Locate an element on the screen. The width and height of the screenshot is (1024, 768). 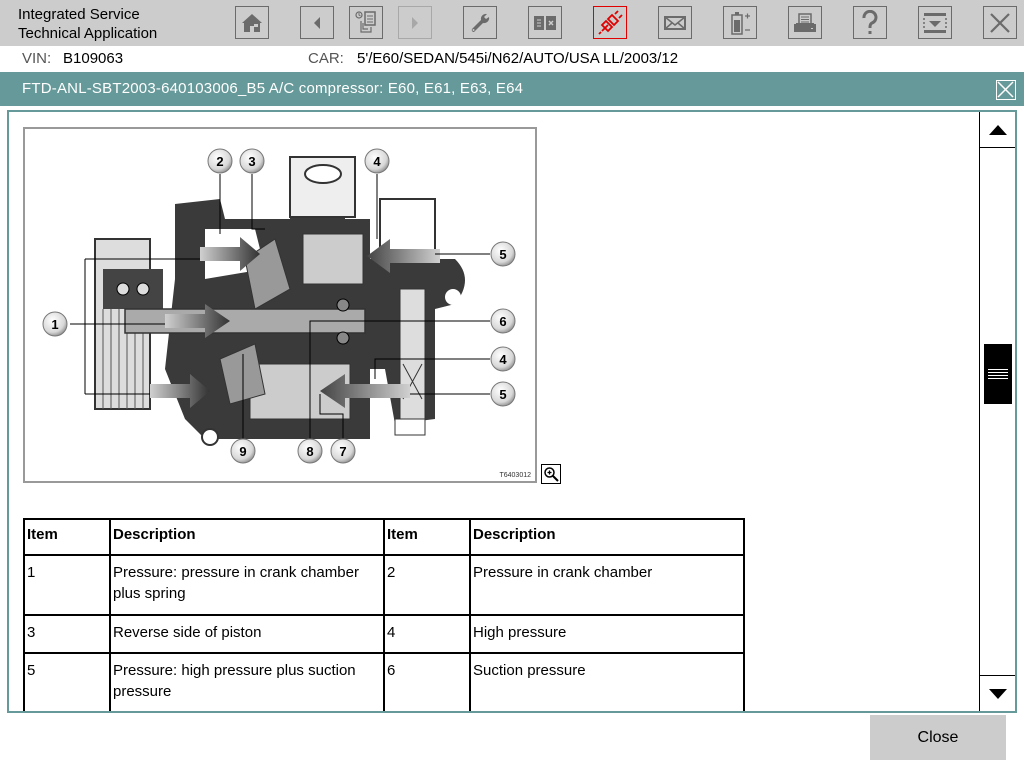
svg-text: 6 is located at coordinates (502, 321).